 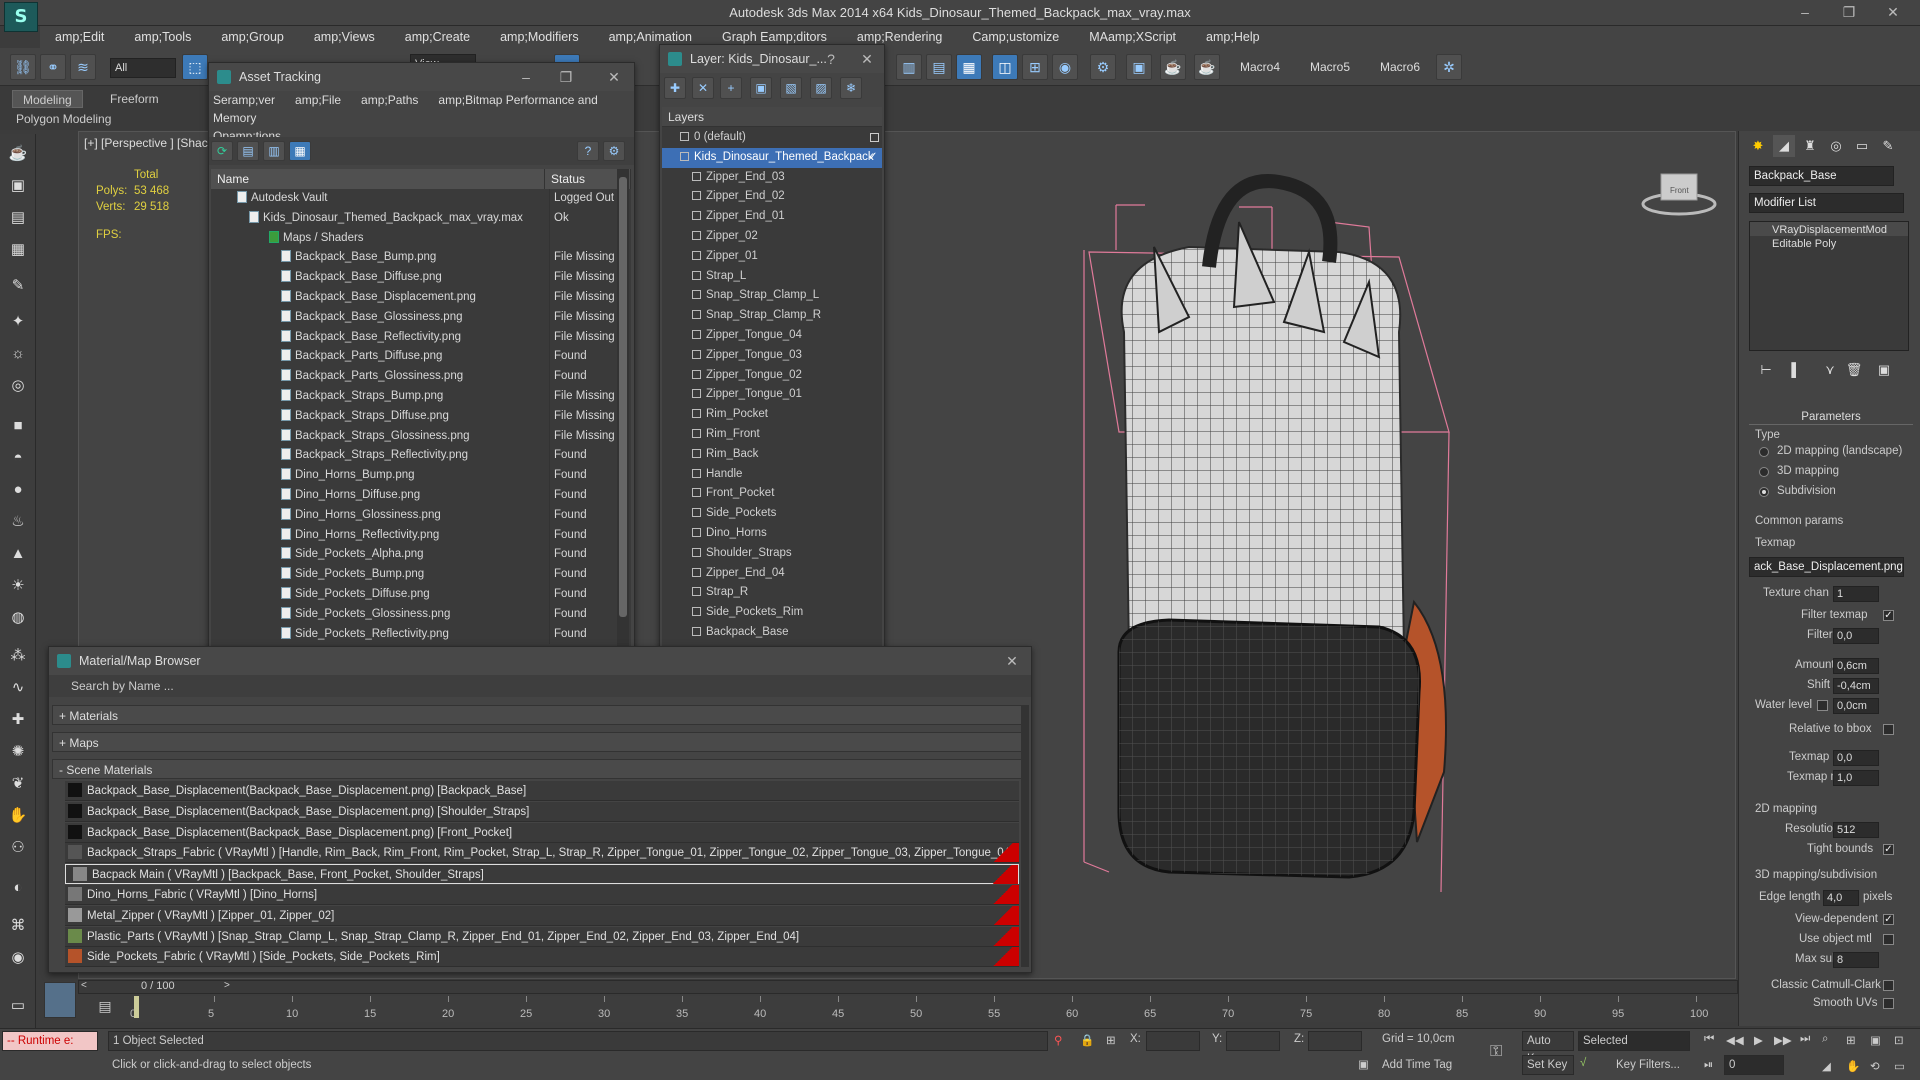 I want to click on active-layer-check-icon: ✓, so click(x=873, y=158).